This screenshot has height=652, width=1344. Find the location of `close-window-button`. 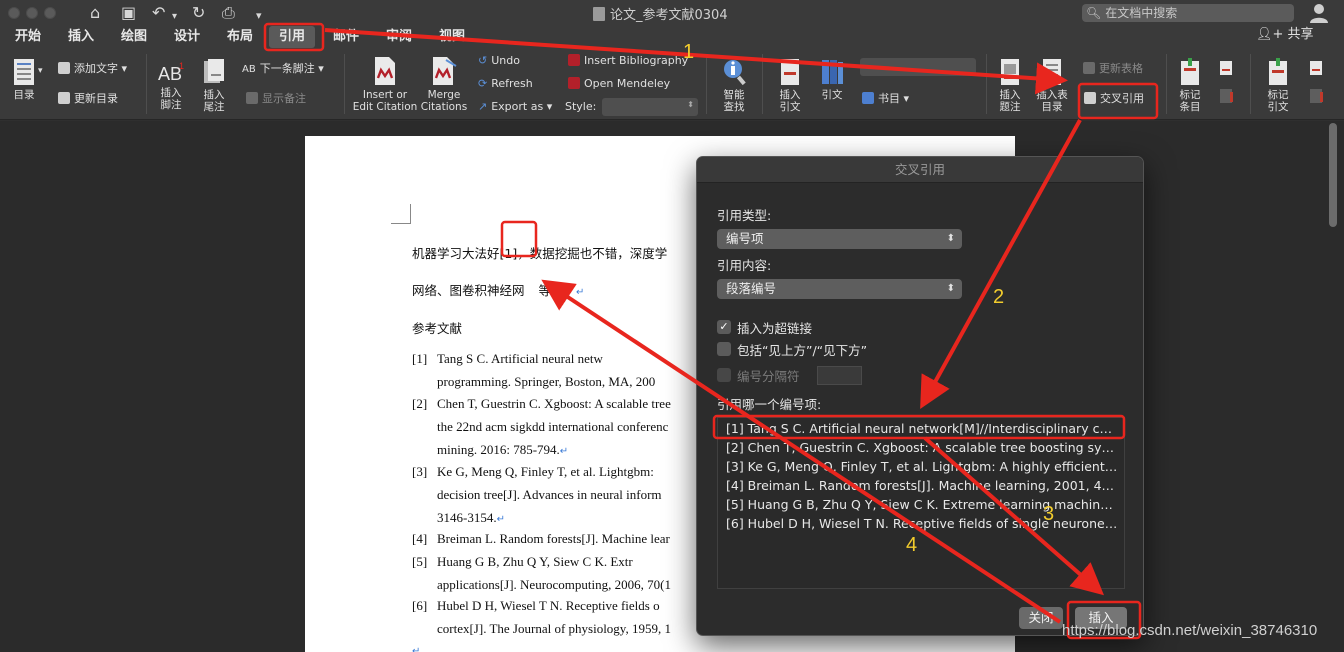

close-window-button is located at coordinates (14, 13).